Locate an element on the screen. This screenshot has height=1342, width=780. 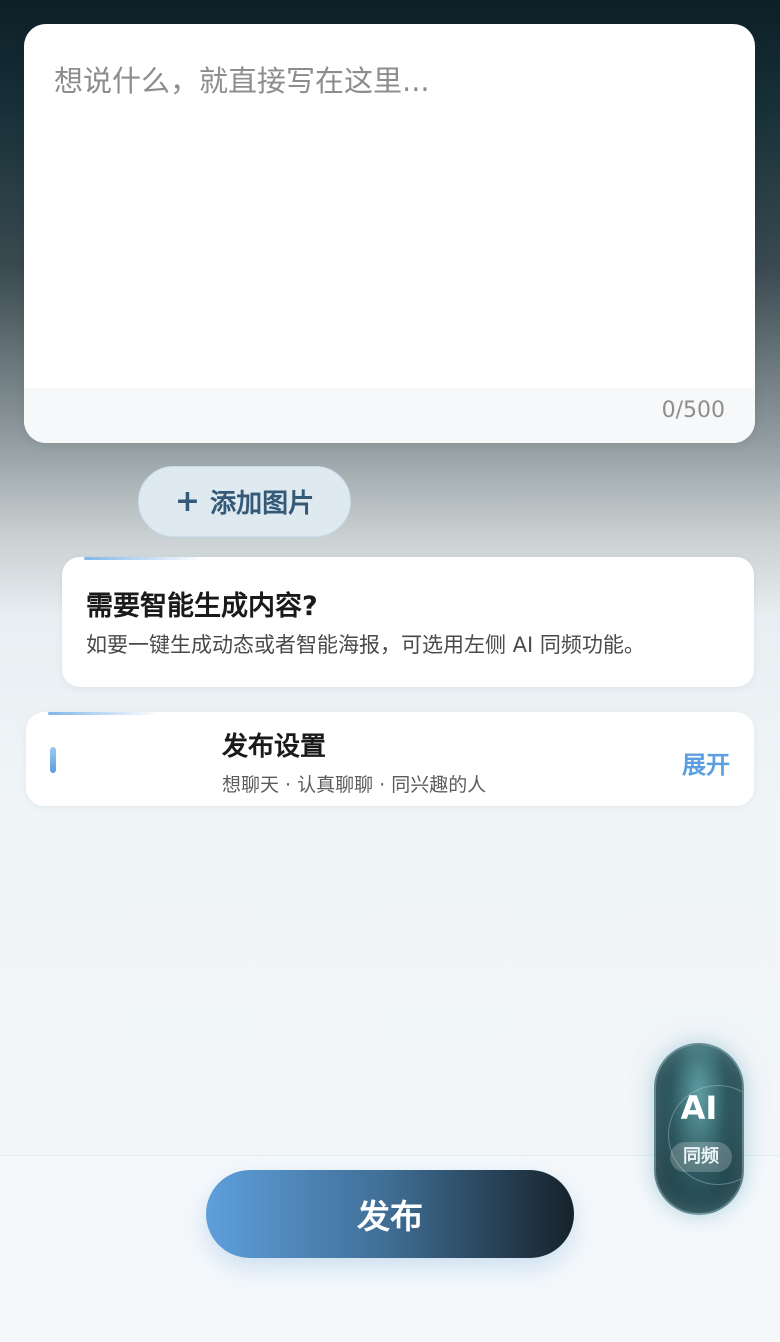
publish-settings-card: 发布设置 想聊天 · 认真聊聊 · 同兴趣的人 展开 is located at coordinates (390, 759).